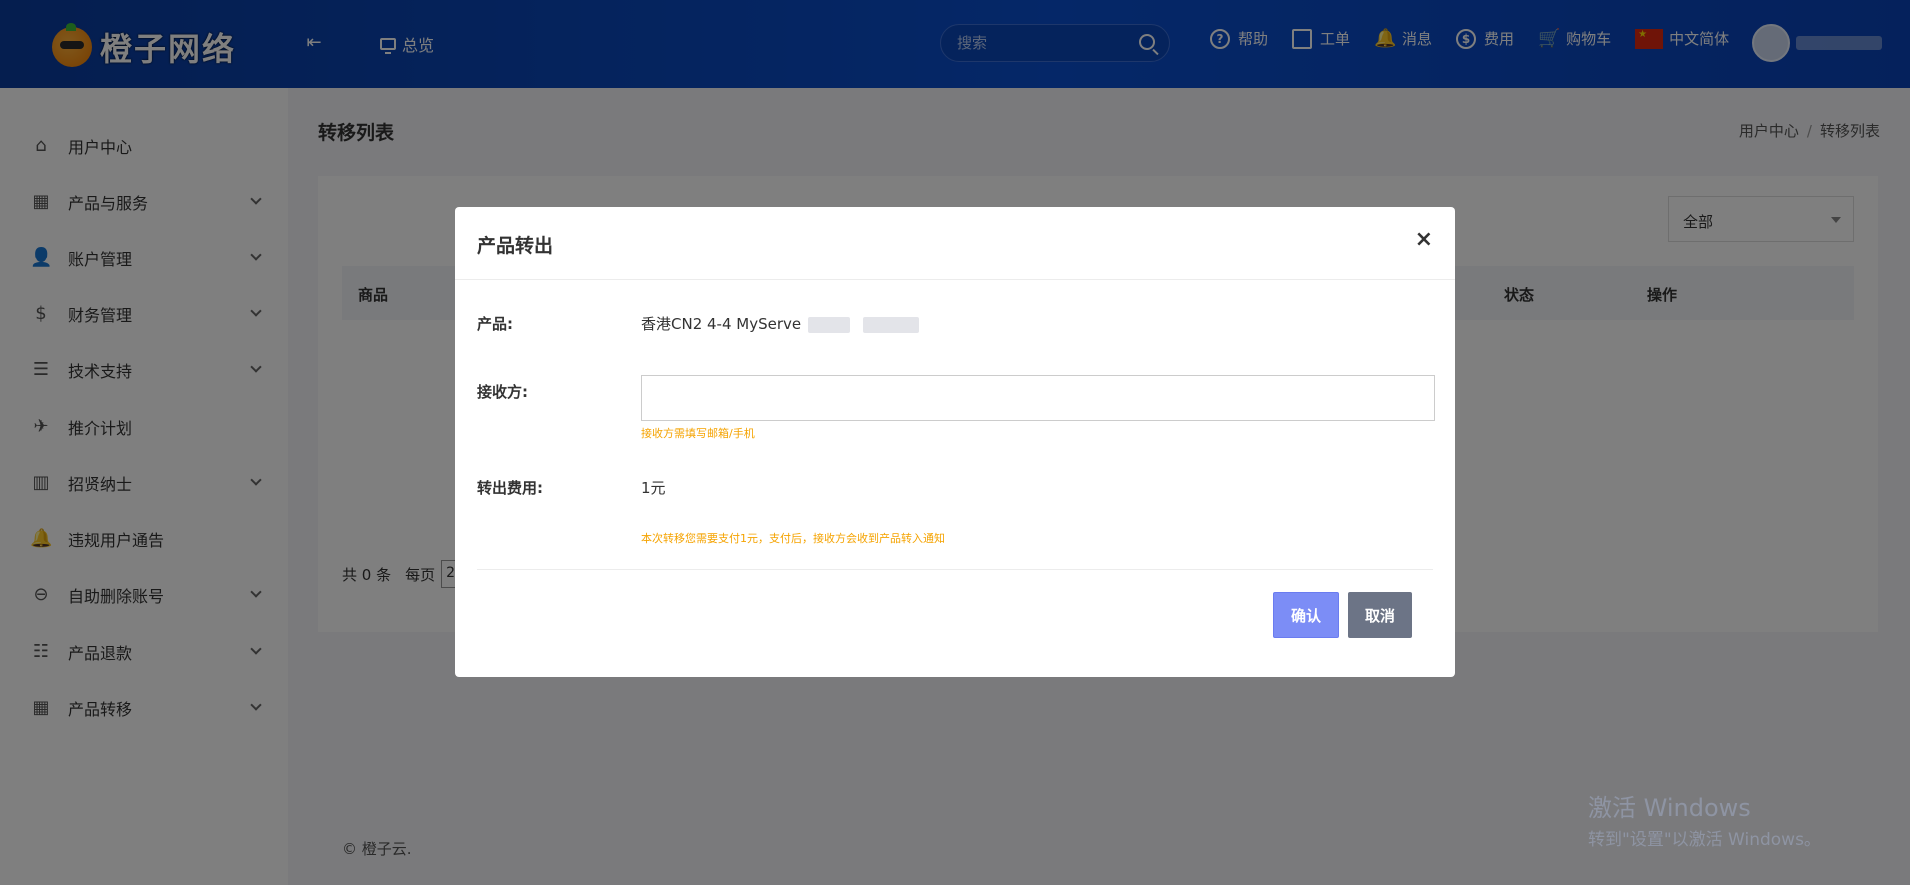 The height and width of the screenshot is (885, 1910). What do you see at coordinates (502, 392) in the screenshot?
I see `receiver-label: 接收方:` at bounding box center [502, 392].